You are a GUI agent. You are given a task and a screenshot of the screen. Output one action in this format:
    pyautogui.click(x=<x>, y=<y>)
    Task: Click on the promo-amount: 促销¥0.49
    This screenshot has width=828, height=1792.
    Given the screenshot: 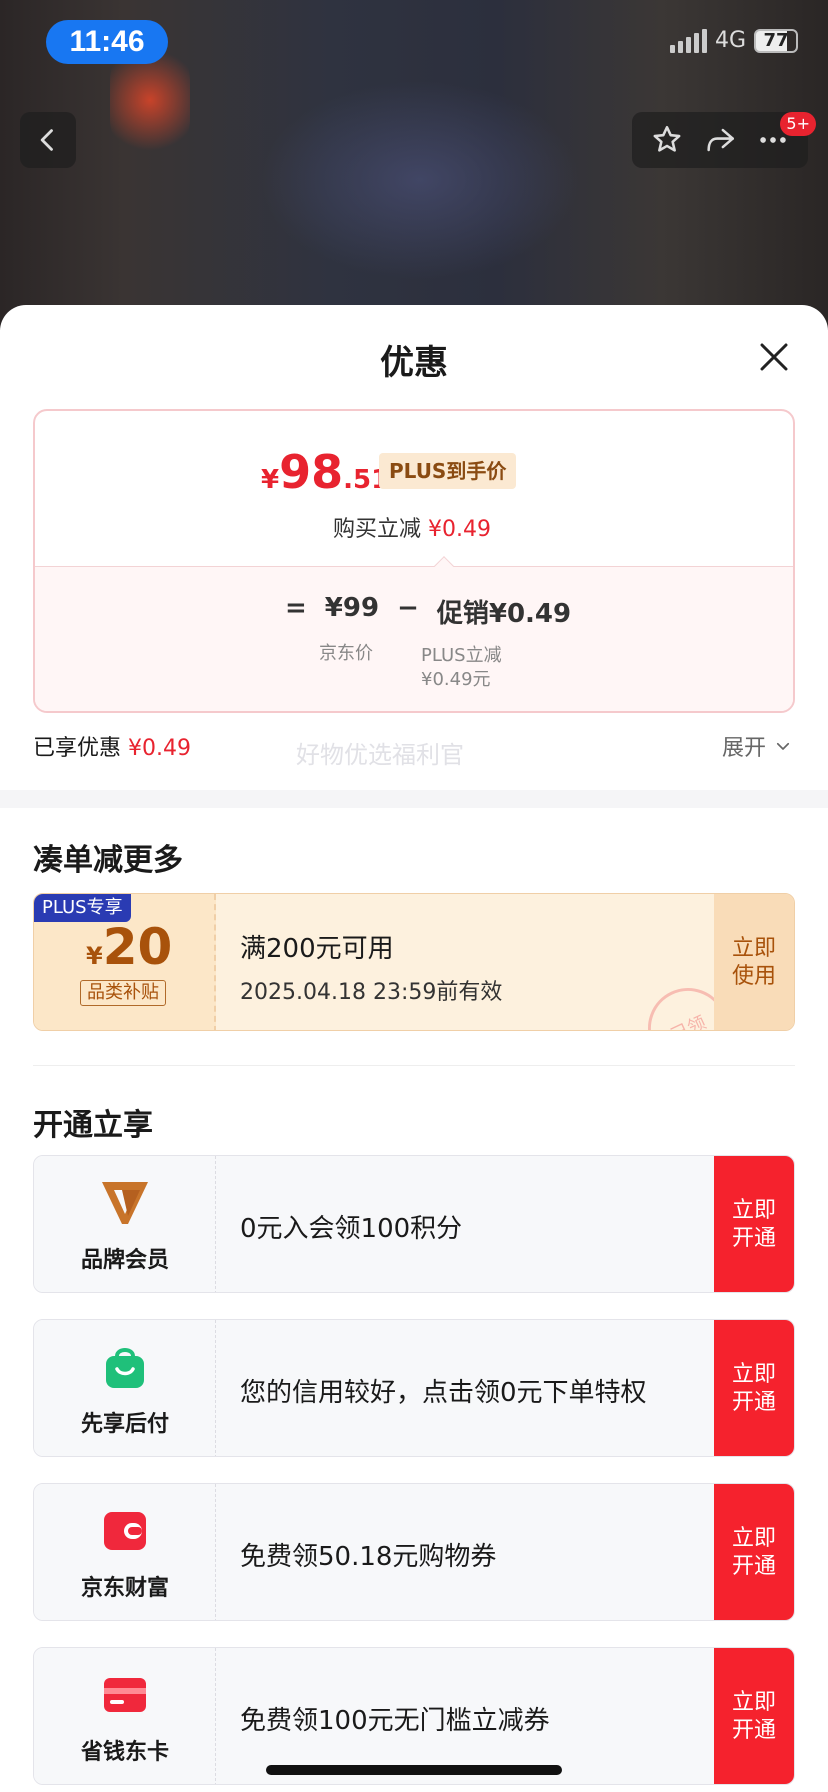 What is the action you would take?
    pyautogui.click(x=504, y=614)
    